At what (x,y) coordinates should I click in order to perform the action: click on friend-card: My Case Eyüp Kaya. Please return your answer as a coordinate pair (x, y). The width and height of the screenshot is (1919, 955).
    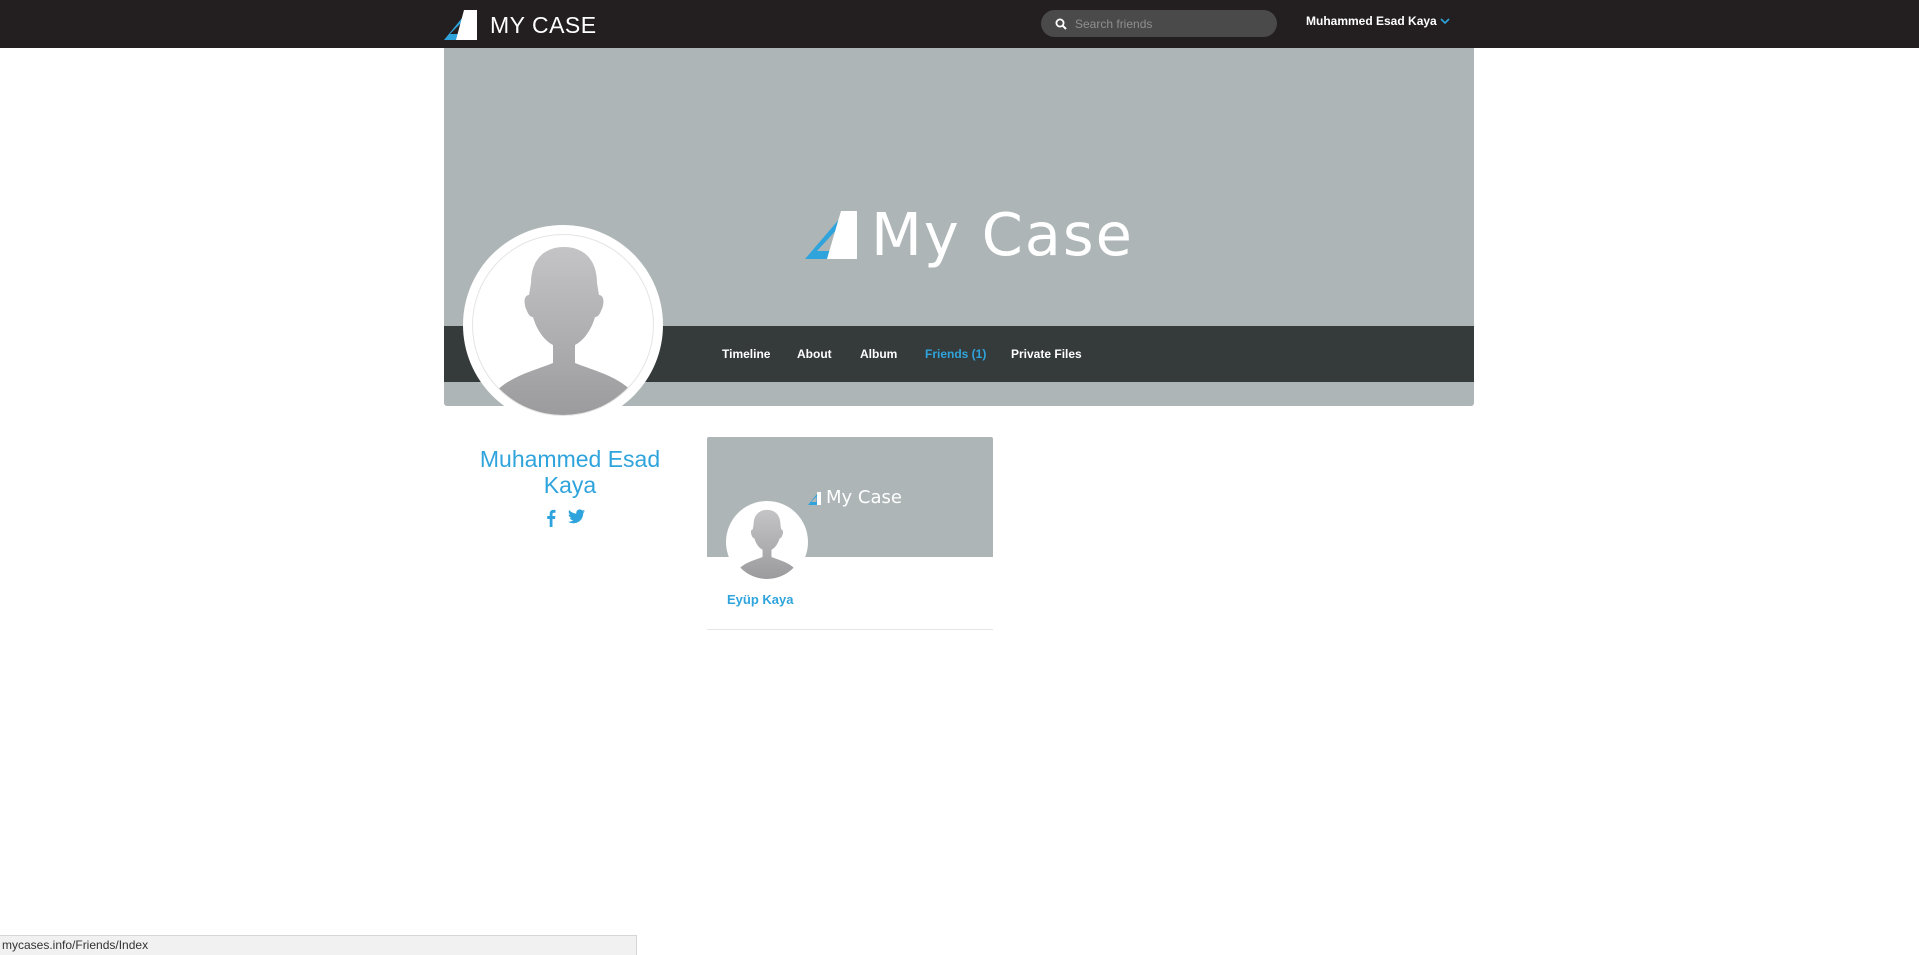
    Looking at the image, I should click on (850, 533).